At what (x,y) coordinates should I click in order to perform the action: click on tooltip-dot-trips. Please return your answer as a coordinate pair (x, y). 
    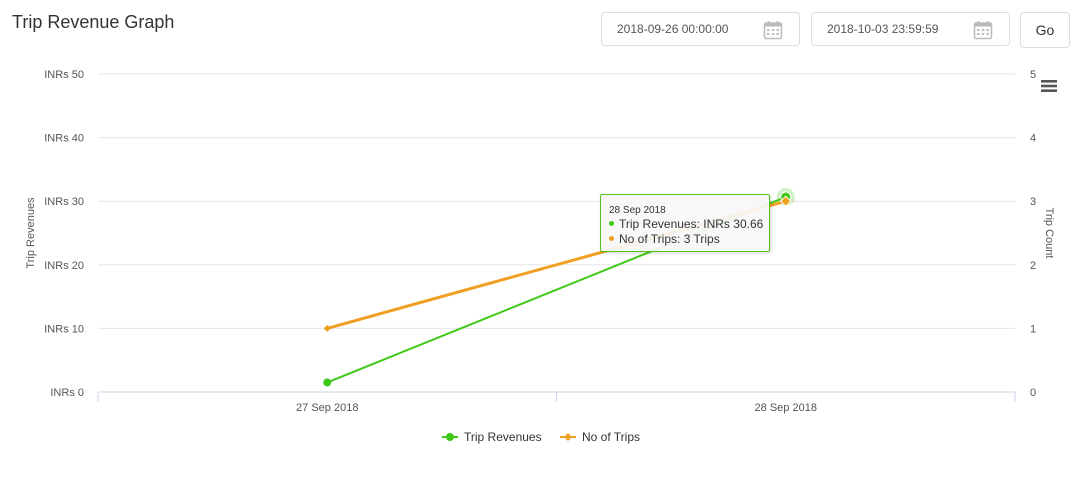
    Looking at the image, I should click on (611, 239).